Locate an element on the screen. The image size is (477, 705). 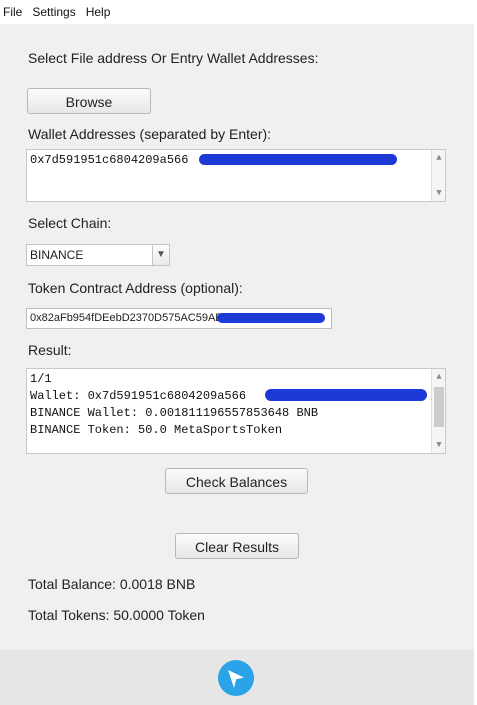
wallet-address-line: 0x7d591951c6804209a566 is located at coordinates (109, 160).